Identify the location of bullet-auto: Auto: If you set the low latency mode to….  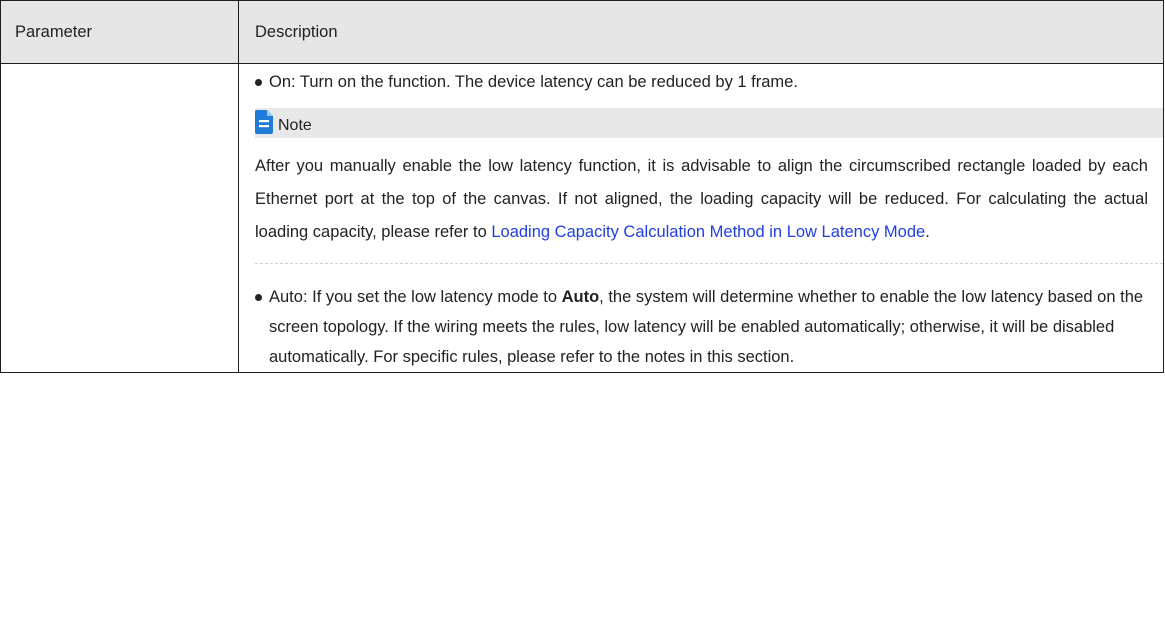
(703, 327).